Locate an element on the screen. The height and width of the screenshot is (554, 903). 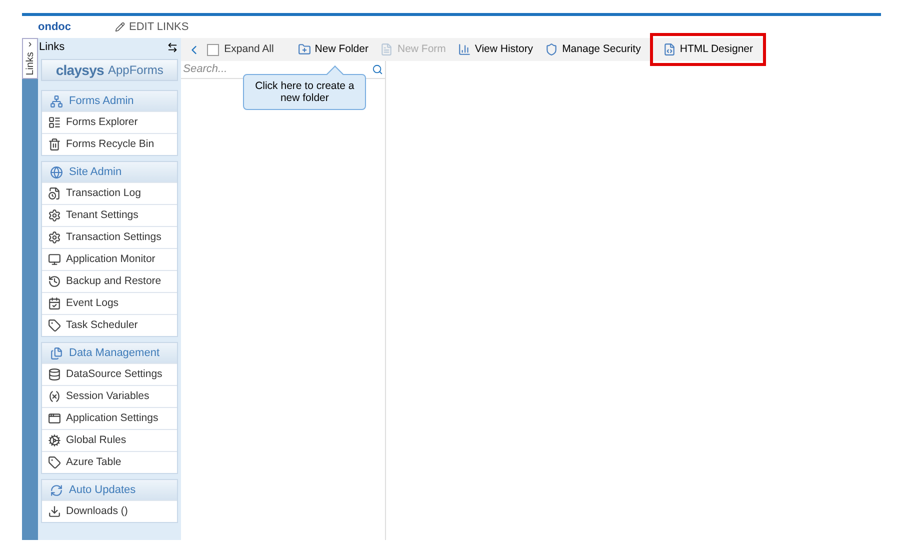
group-header: Forms Admin is located at coordinates (110, 101).